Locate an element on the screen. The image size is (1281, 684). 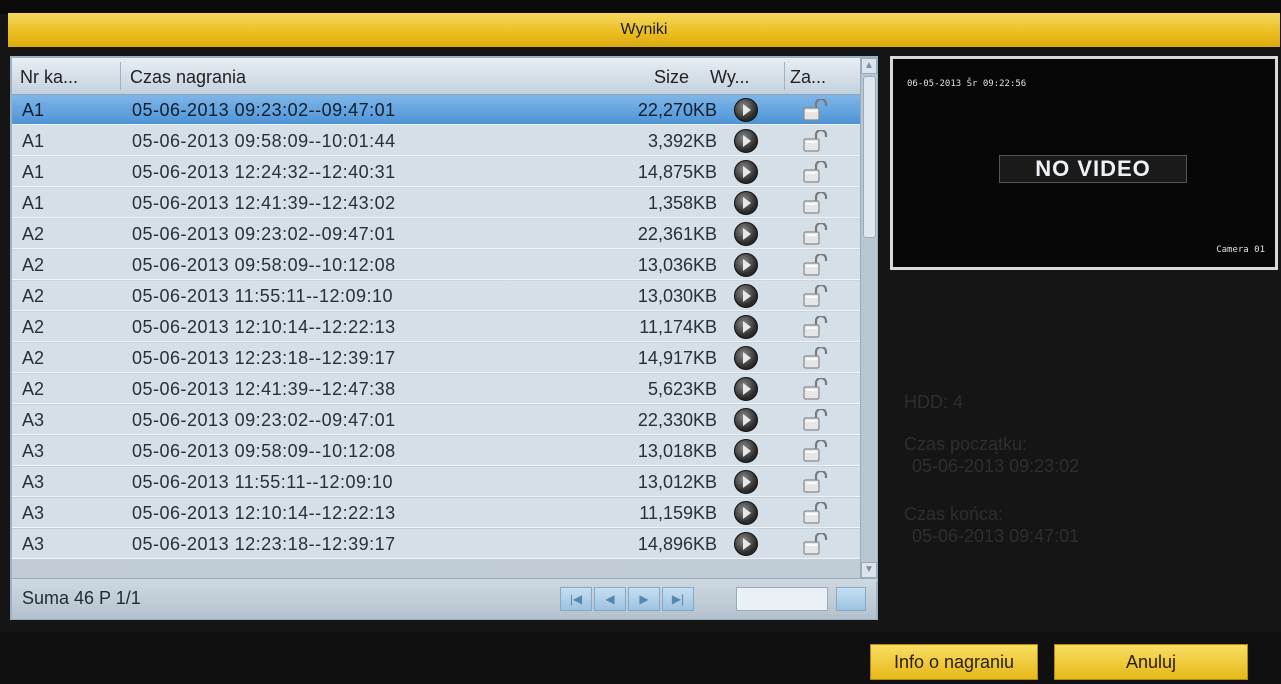
row-recording-time: 05-06-2013 12:41:39--12:47:38 is located at coordinates (264, 389).